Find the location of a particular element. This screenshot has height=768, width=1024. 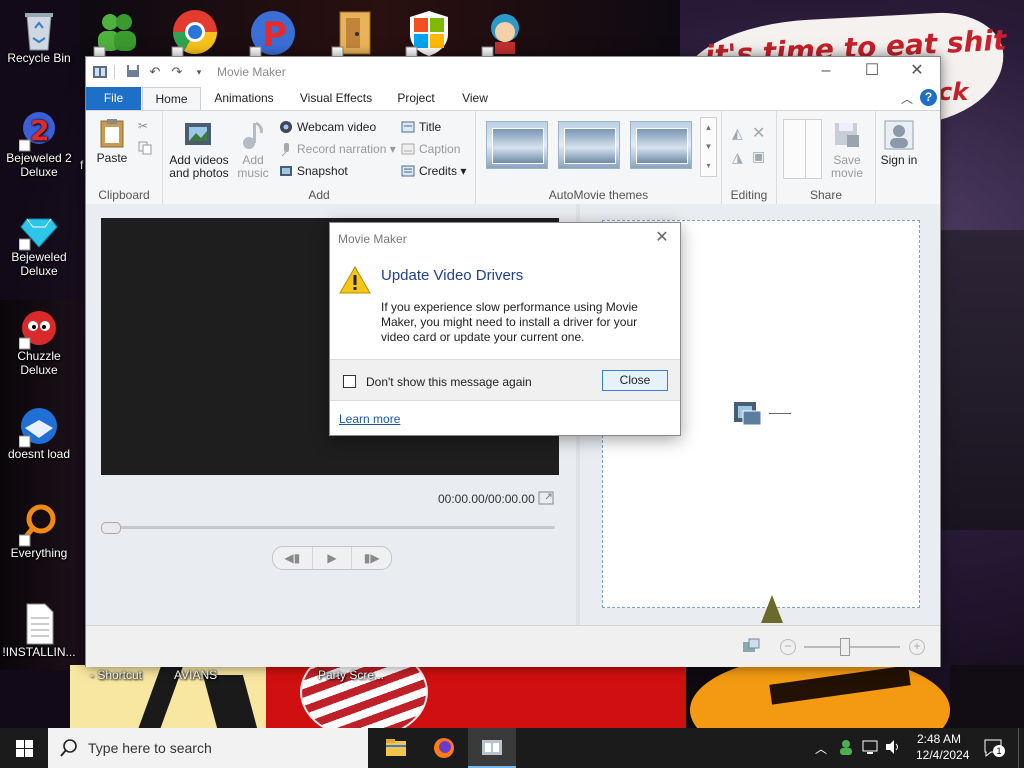

share-scroll-arrows is located at coordinates (813, 149).